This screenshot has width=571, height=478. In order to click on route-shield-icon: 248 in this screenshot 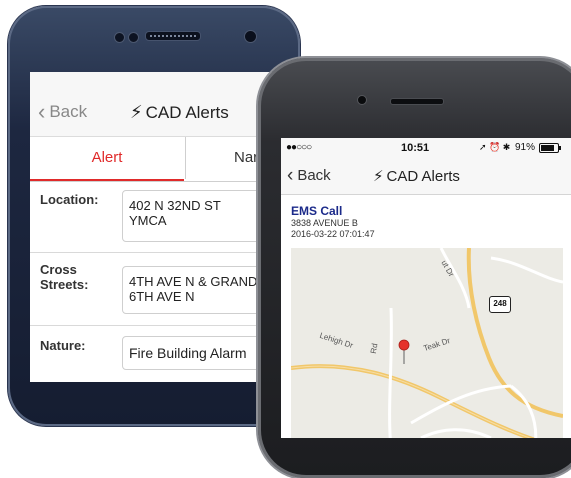, I will do `click(500, 304)`.